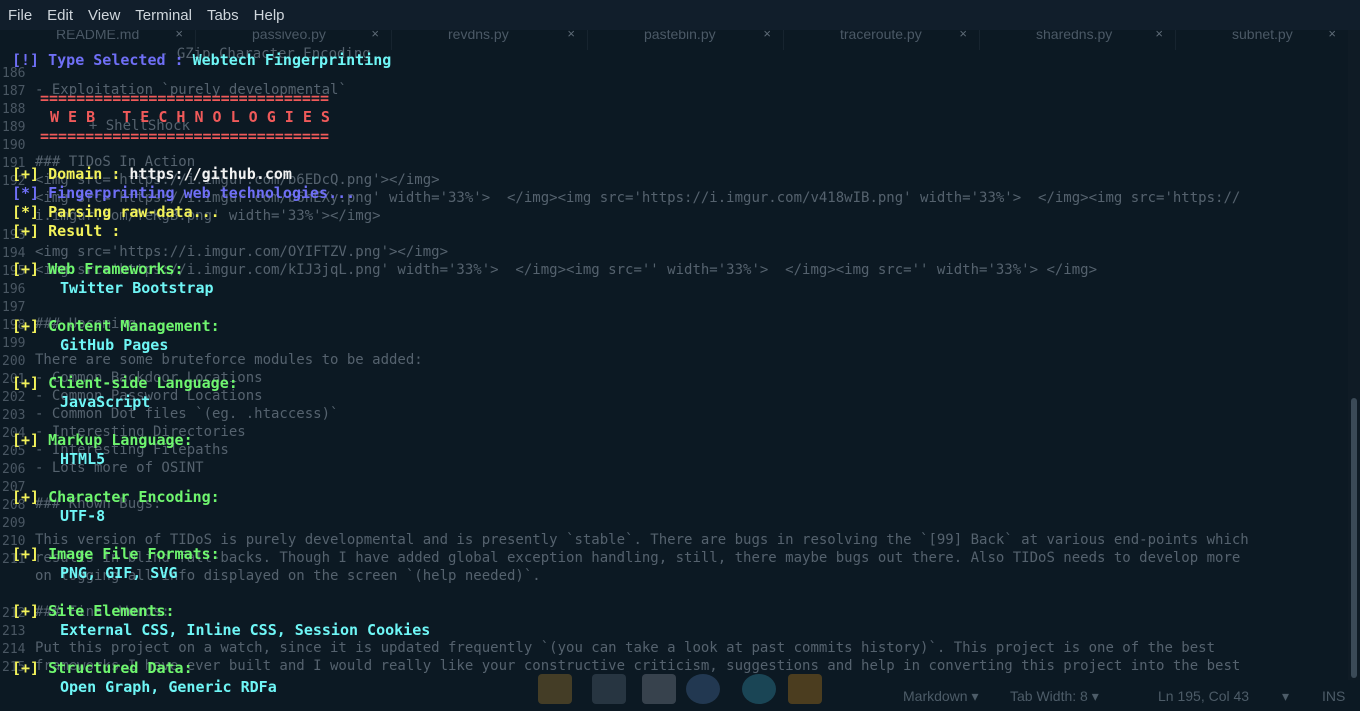 Image resolution: width=1360 pixels, height=711 pixels. Describe the element at coordinates (84, 231) in the screenshot. I see `result-label: Result :` at that location.